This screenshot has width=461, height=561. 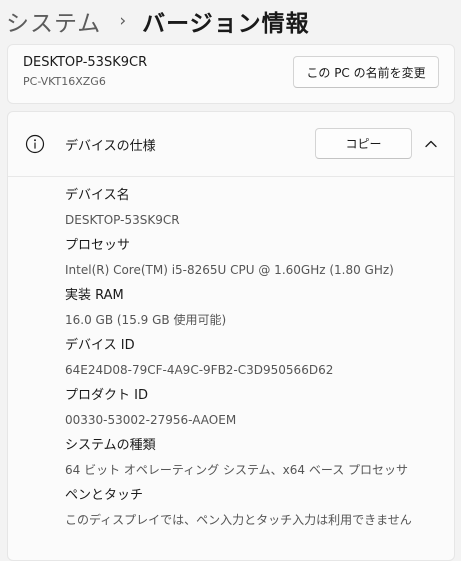 I want to click on breadcrumb: システム › バージョン情報, so click(x=230, y=21).